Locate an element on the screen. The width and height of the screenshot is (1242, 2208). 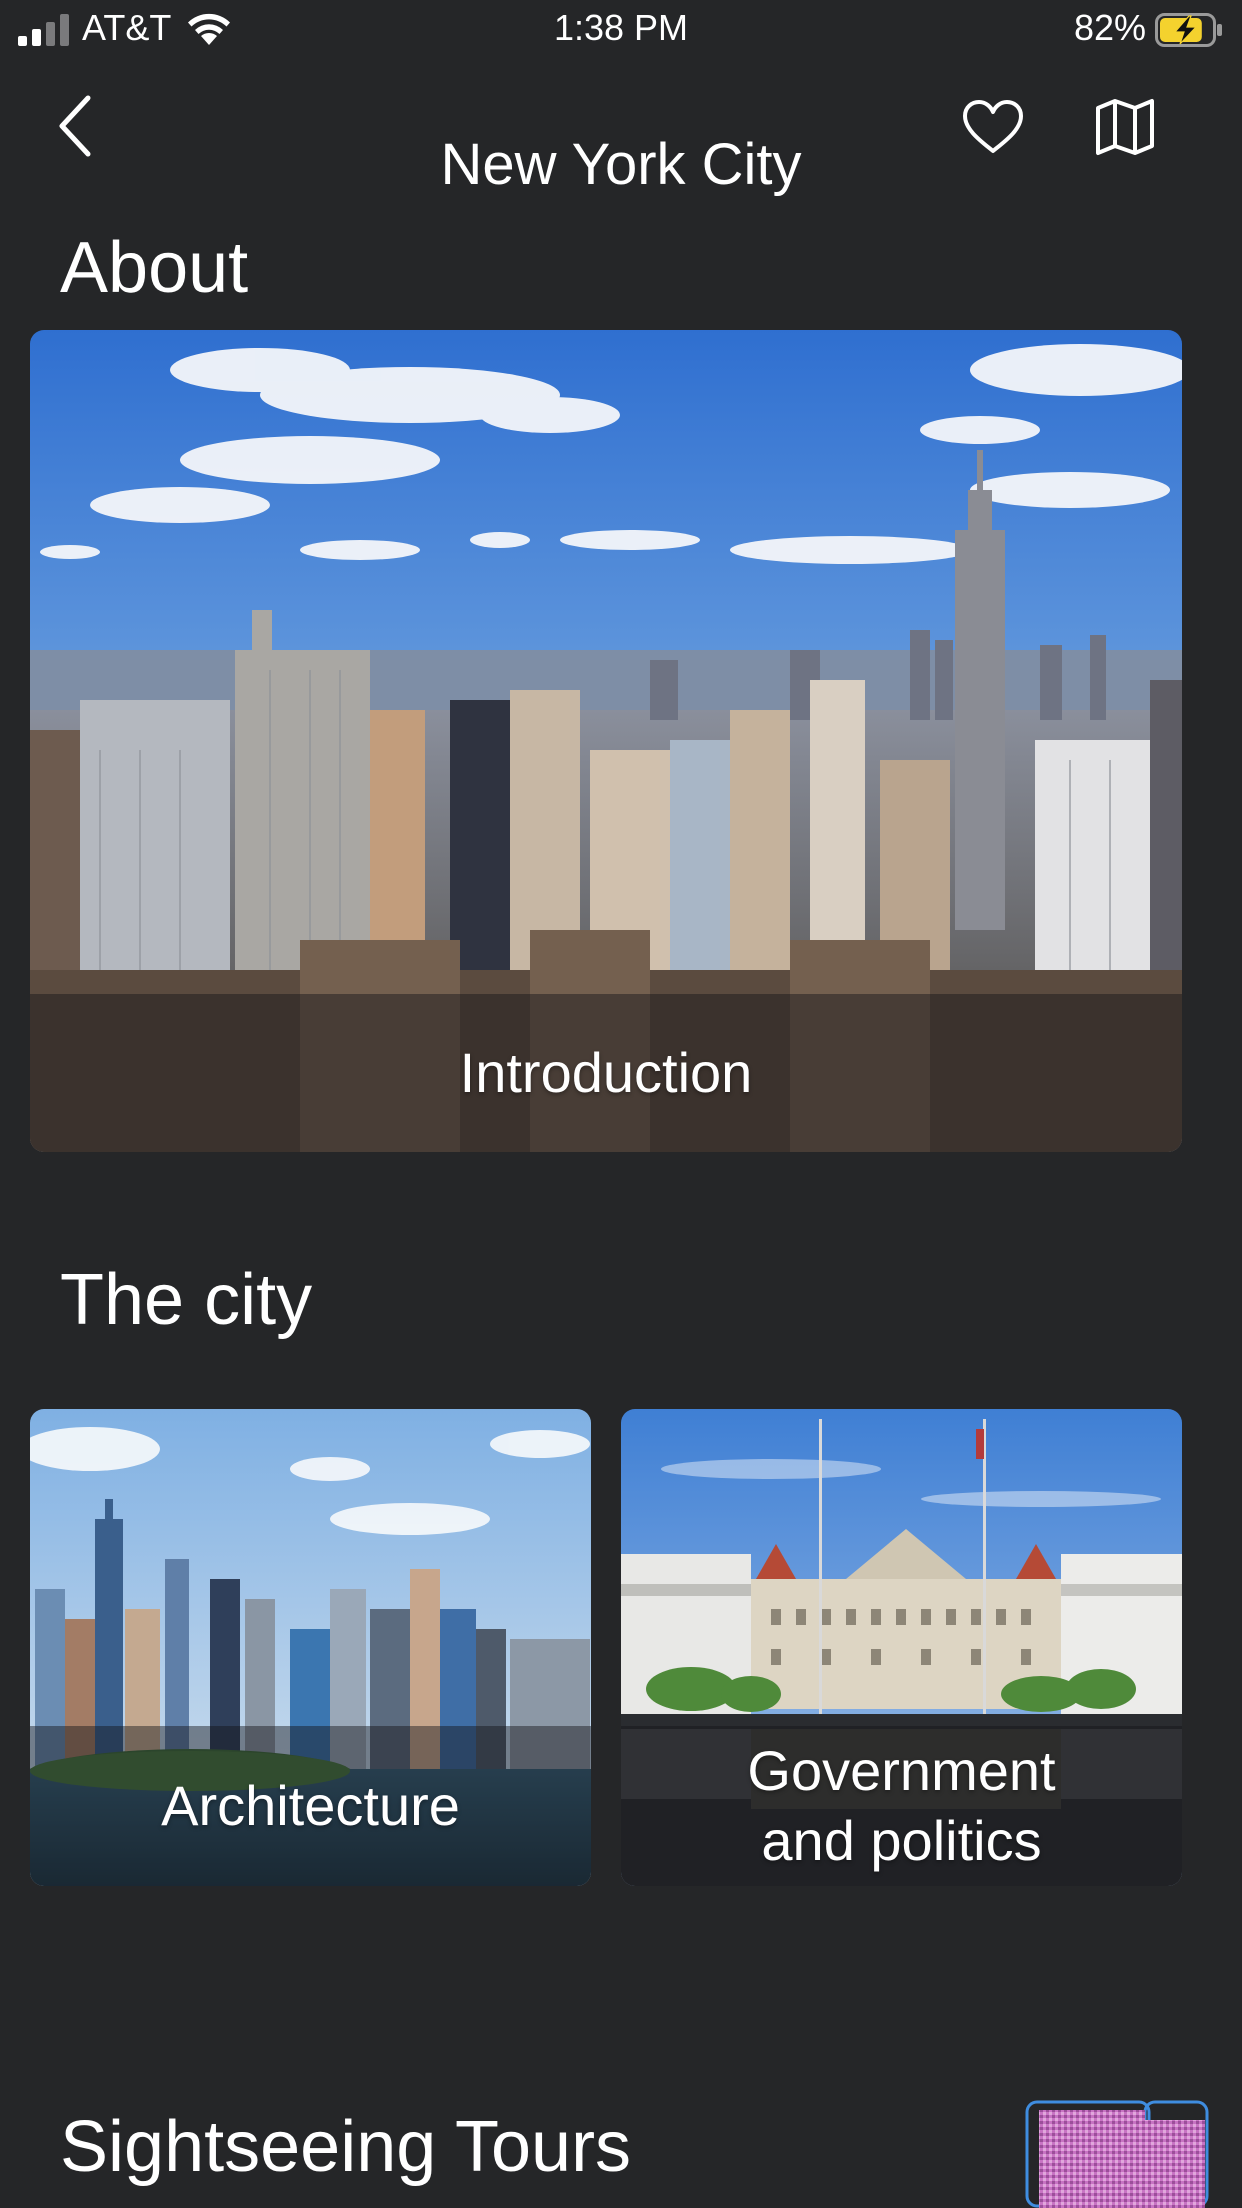
section-title-sightseeing-tours: Sightseeing Tours is located at coordinates (346, 2147).